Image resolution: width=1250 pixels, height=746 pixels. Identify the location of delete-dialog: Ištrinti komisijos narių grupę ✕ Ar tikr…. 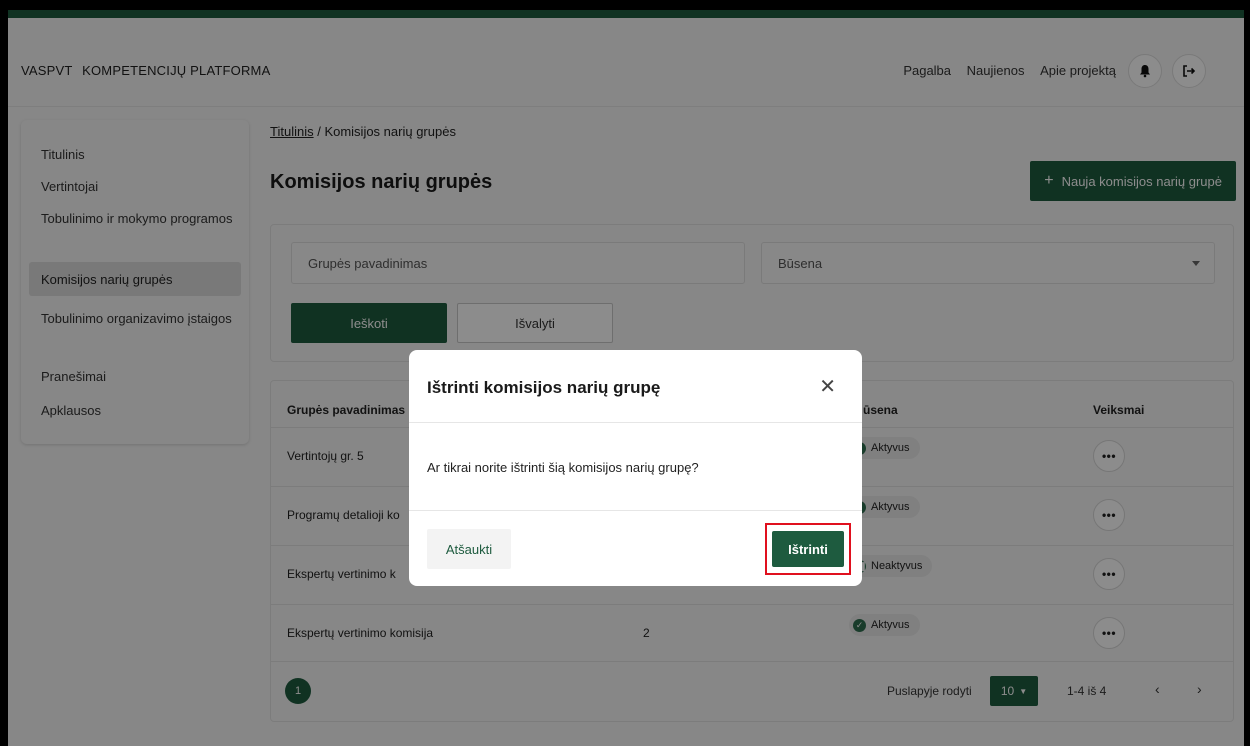
(635, 468).